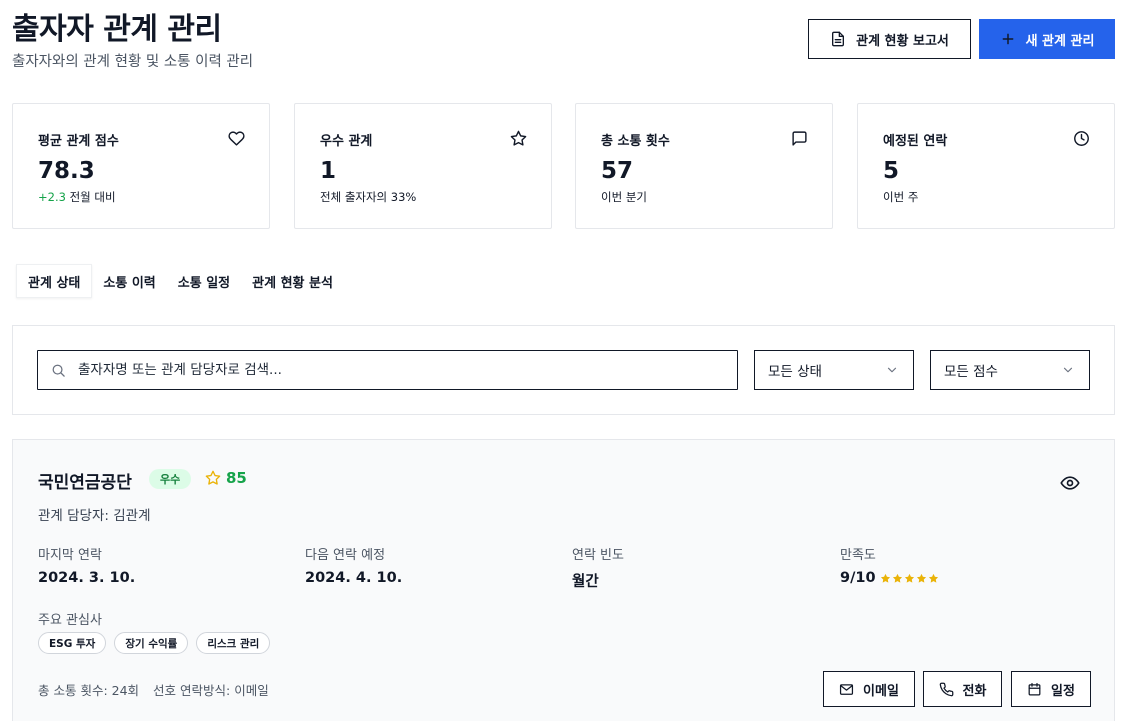  I want to click on stat-label: 우수 관계, so click(346, 141).